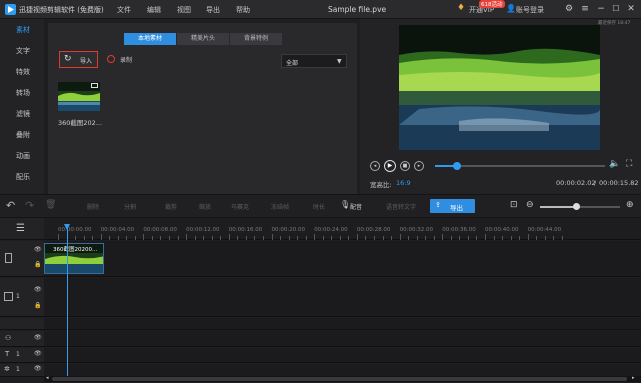 This screenshot has height=383, width=641. I want to click on settings-icon: ⚙, so click(569, 9).